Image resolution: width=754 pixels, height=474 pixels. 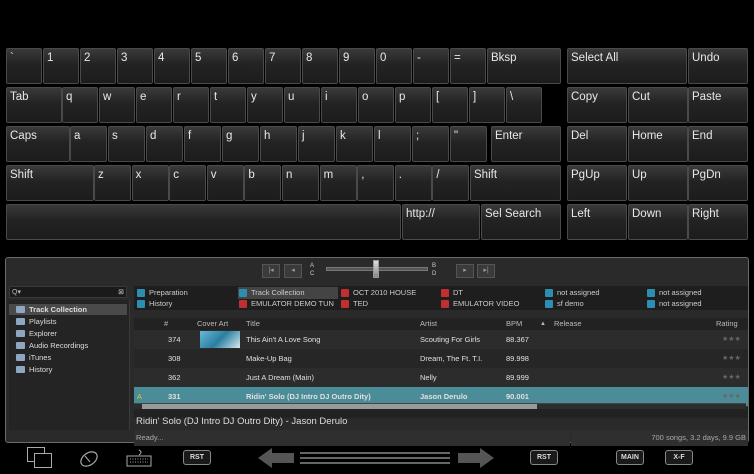 I want to click on prev-button: ◂, so click(x=293, y=271).